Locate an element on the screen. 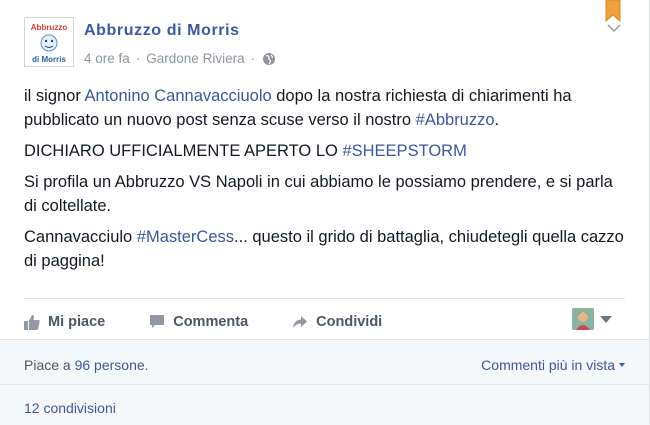 The width and height of the screenshot is (650, 425). hashtag-link: #Abbruzzo is located at coordinates (455, 120).